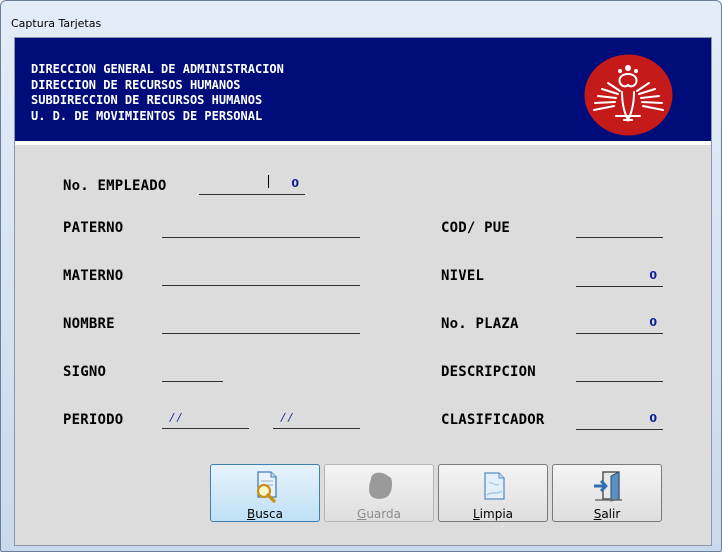  What do you see at coordinates (494, 486) in the screenshot?
I see `clear-document-icon` at bounding box center [494, 486].